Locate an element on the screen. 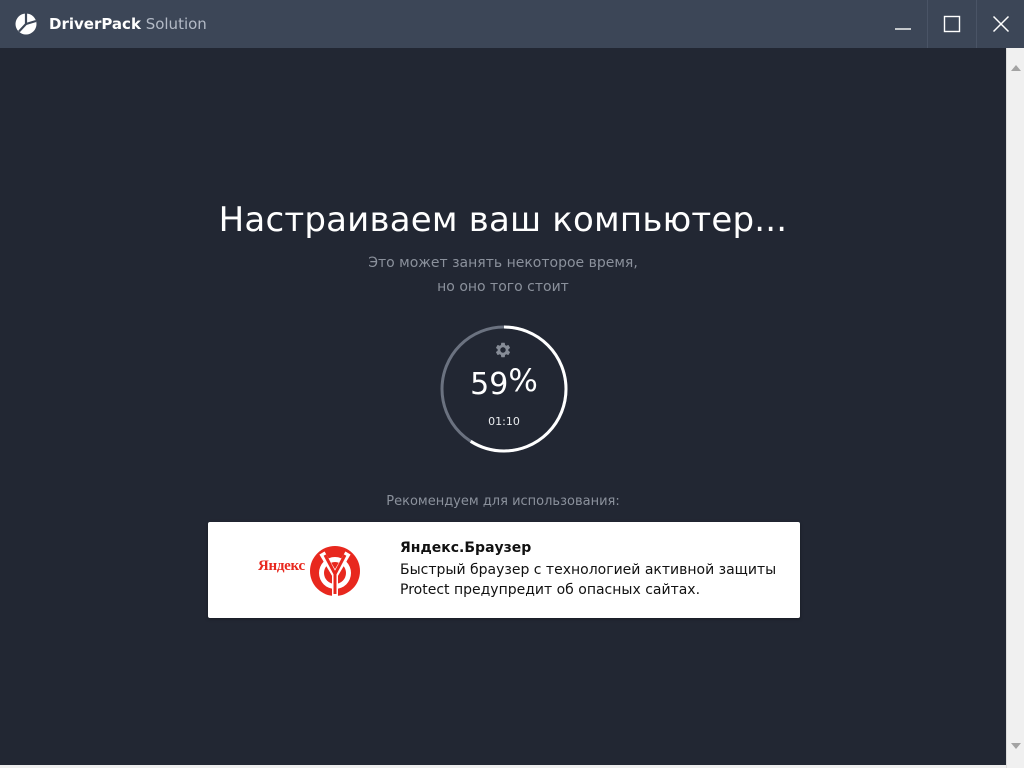 This screenshot has height=768, width=1024. yandex-browser-icon is located at coordinates (335, 571).